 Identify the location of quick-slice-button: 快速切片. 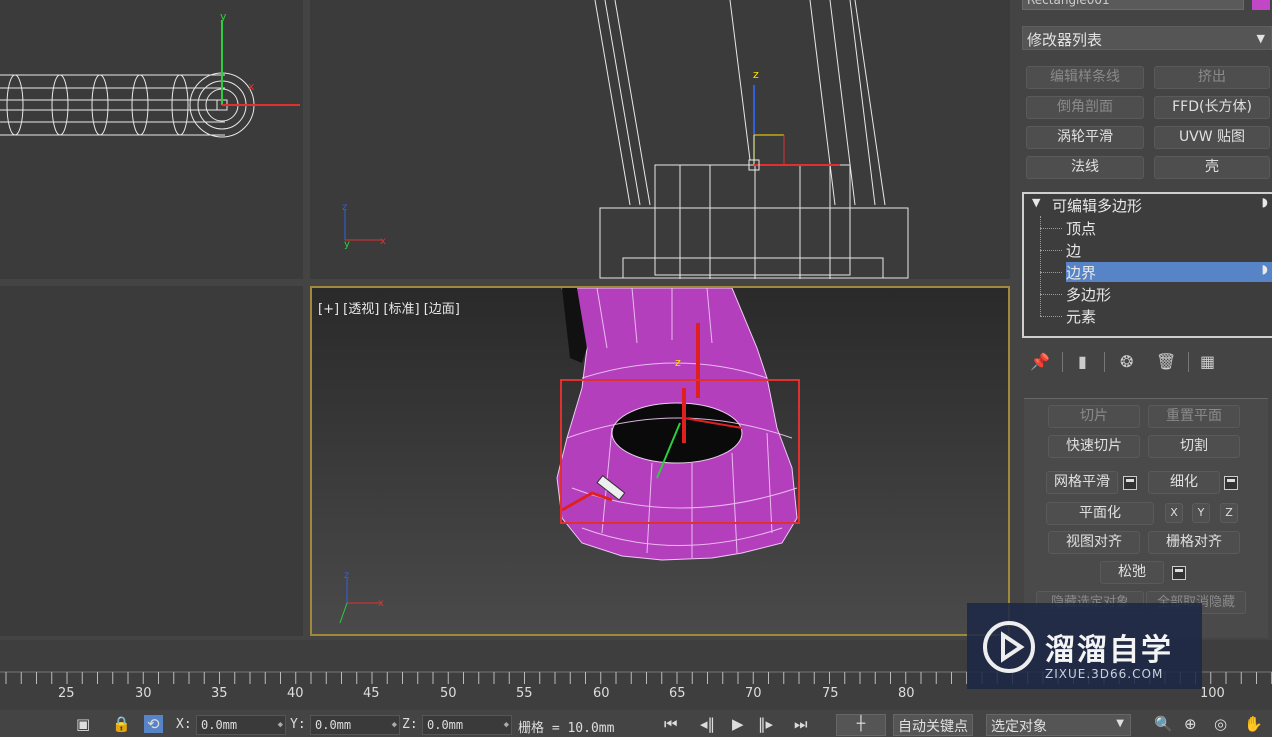
(1094, 446).